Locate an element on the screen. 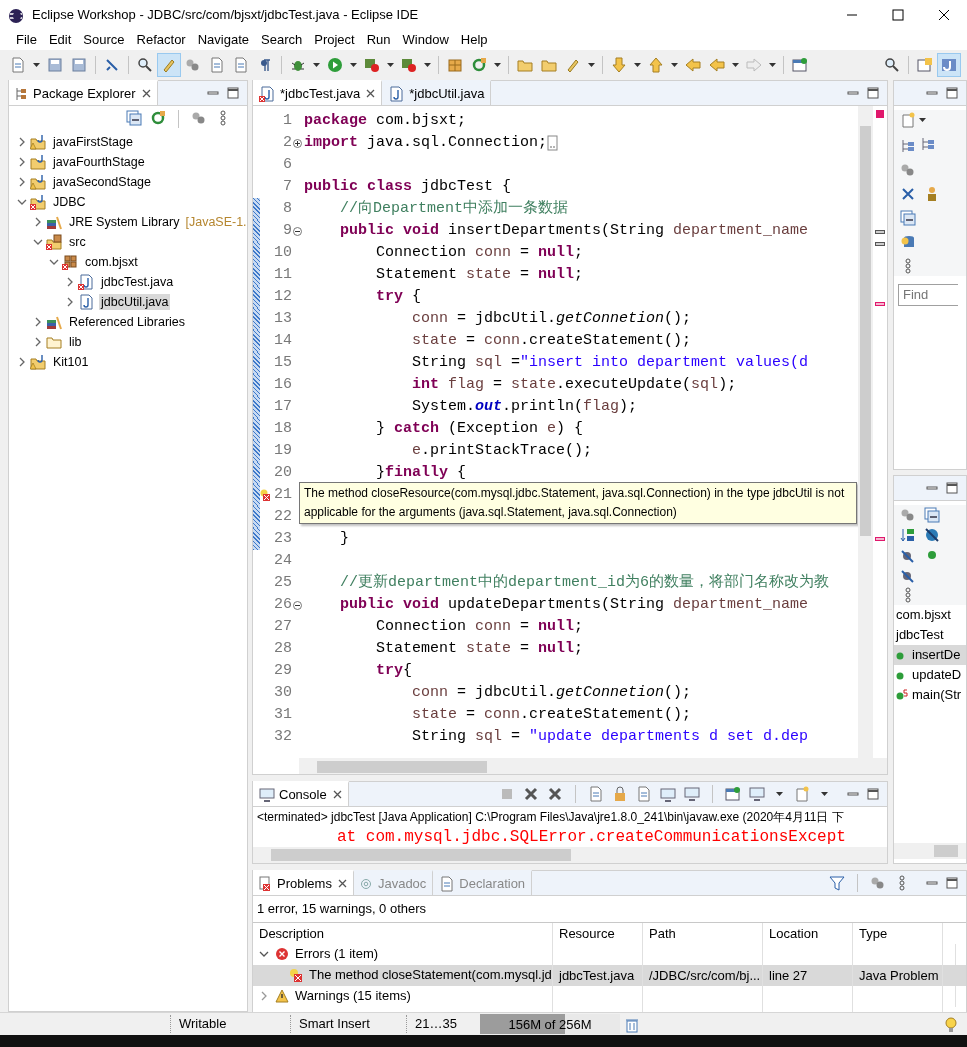 The image size is (967, 1047). refresh-icon is located at coordinates (479, 65).